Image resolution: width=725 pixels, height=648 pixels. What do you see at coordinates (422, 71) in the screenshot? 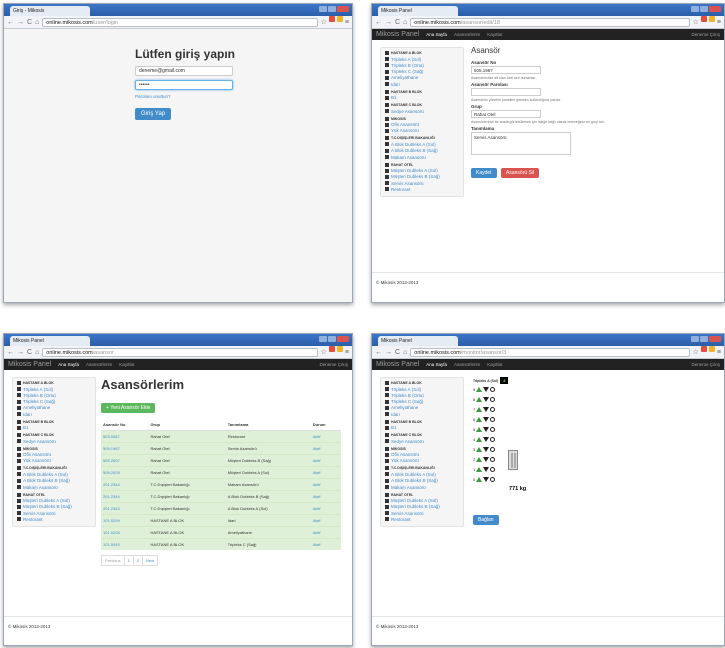
I see `sidebar-item: Tripleks C (Sağ)` at bounding box center [422, 71].